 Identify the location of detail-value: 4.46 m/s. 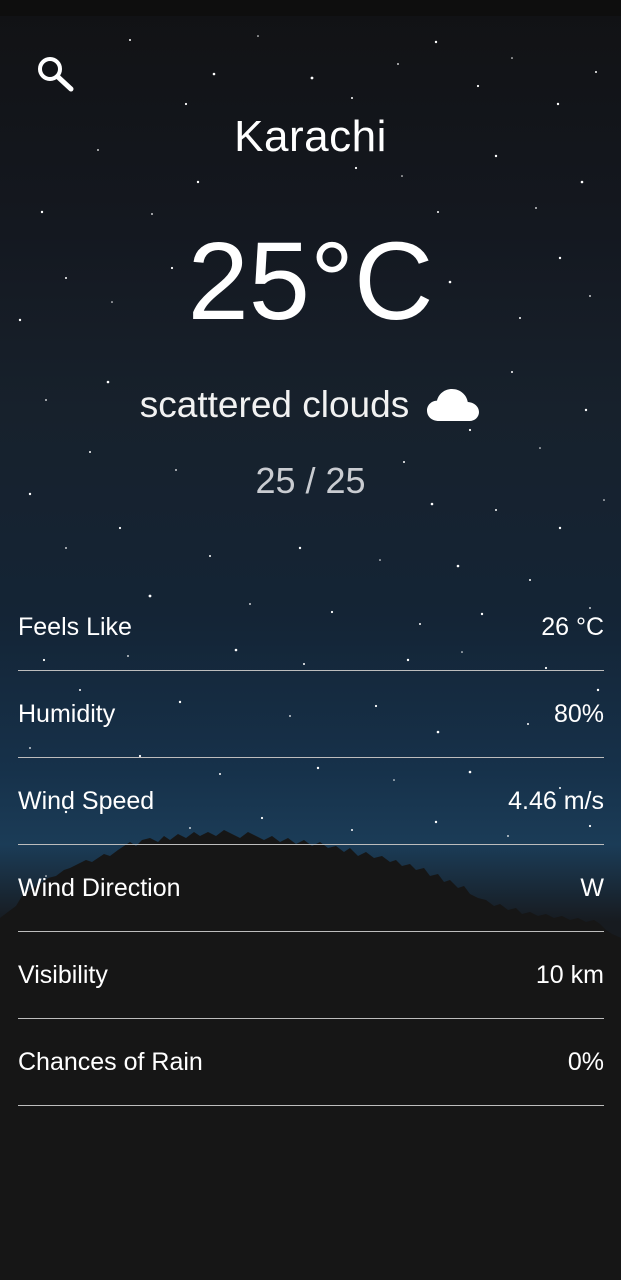
(556, 800).